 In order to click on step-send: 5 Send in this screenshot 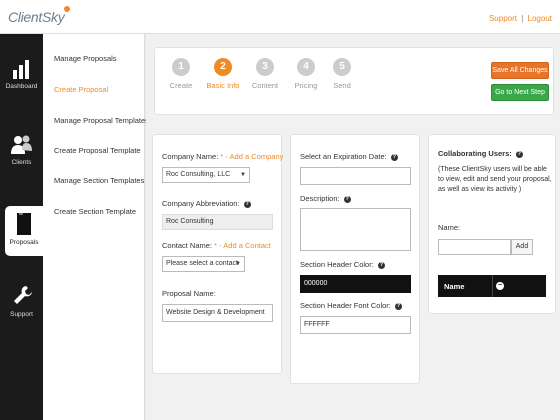, I will do `click(342, 74)`.